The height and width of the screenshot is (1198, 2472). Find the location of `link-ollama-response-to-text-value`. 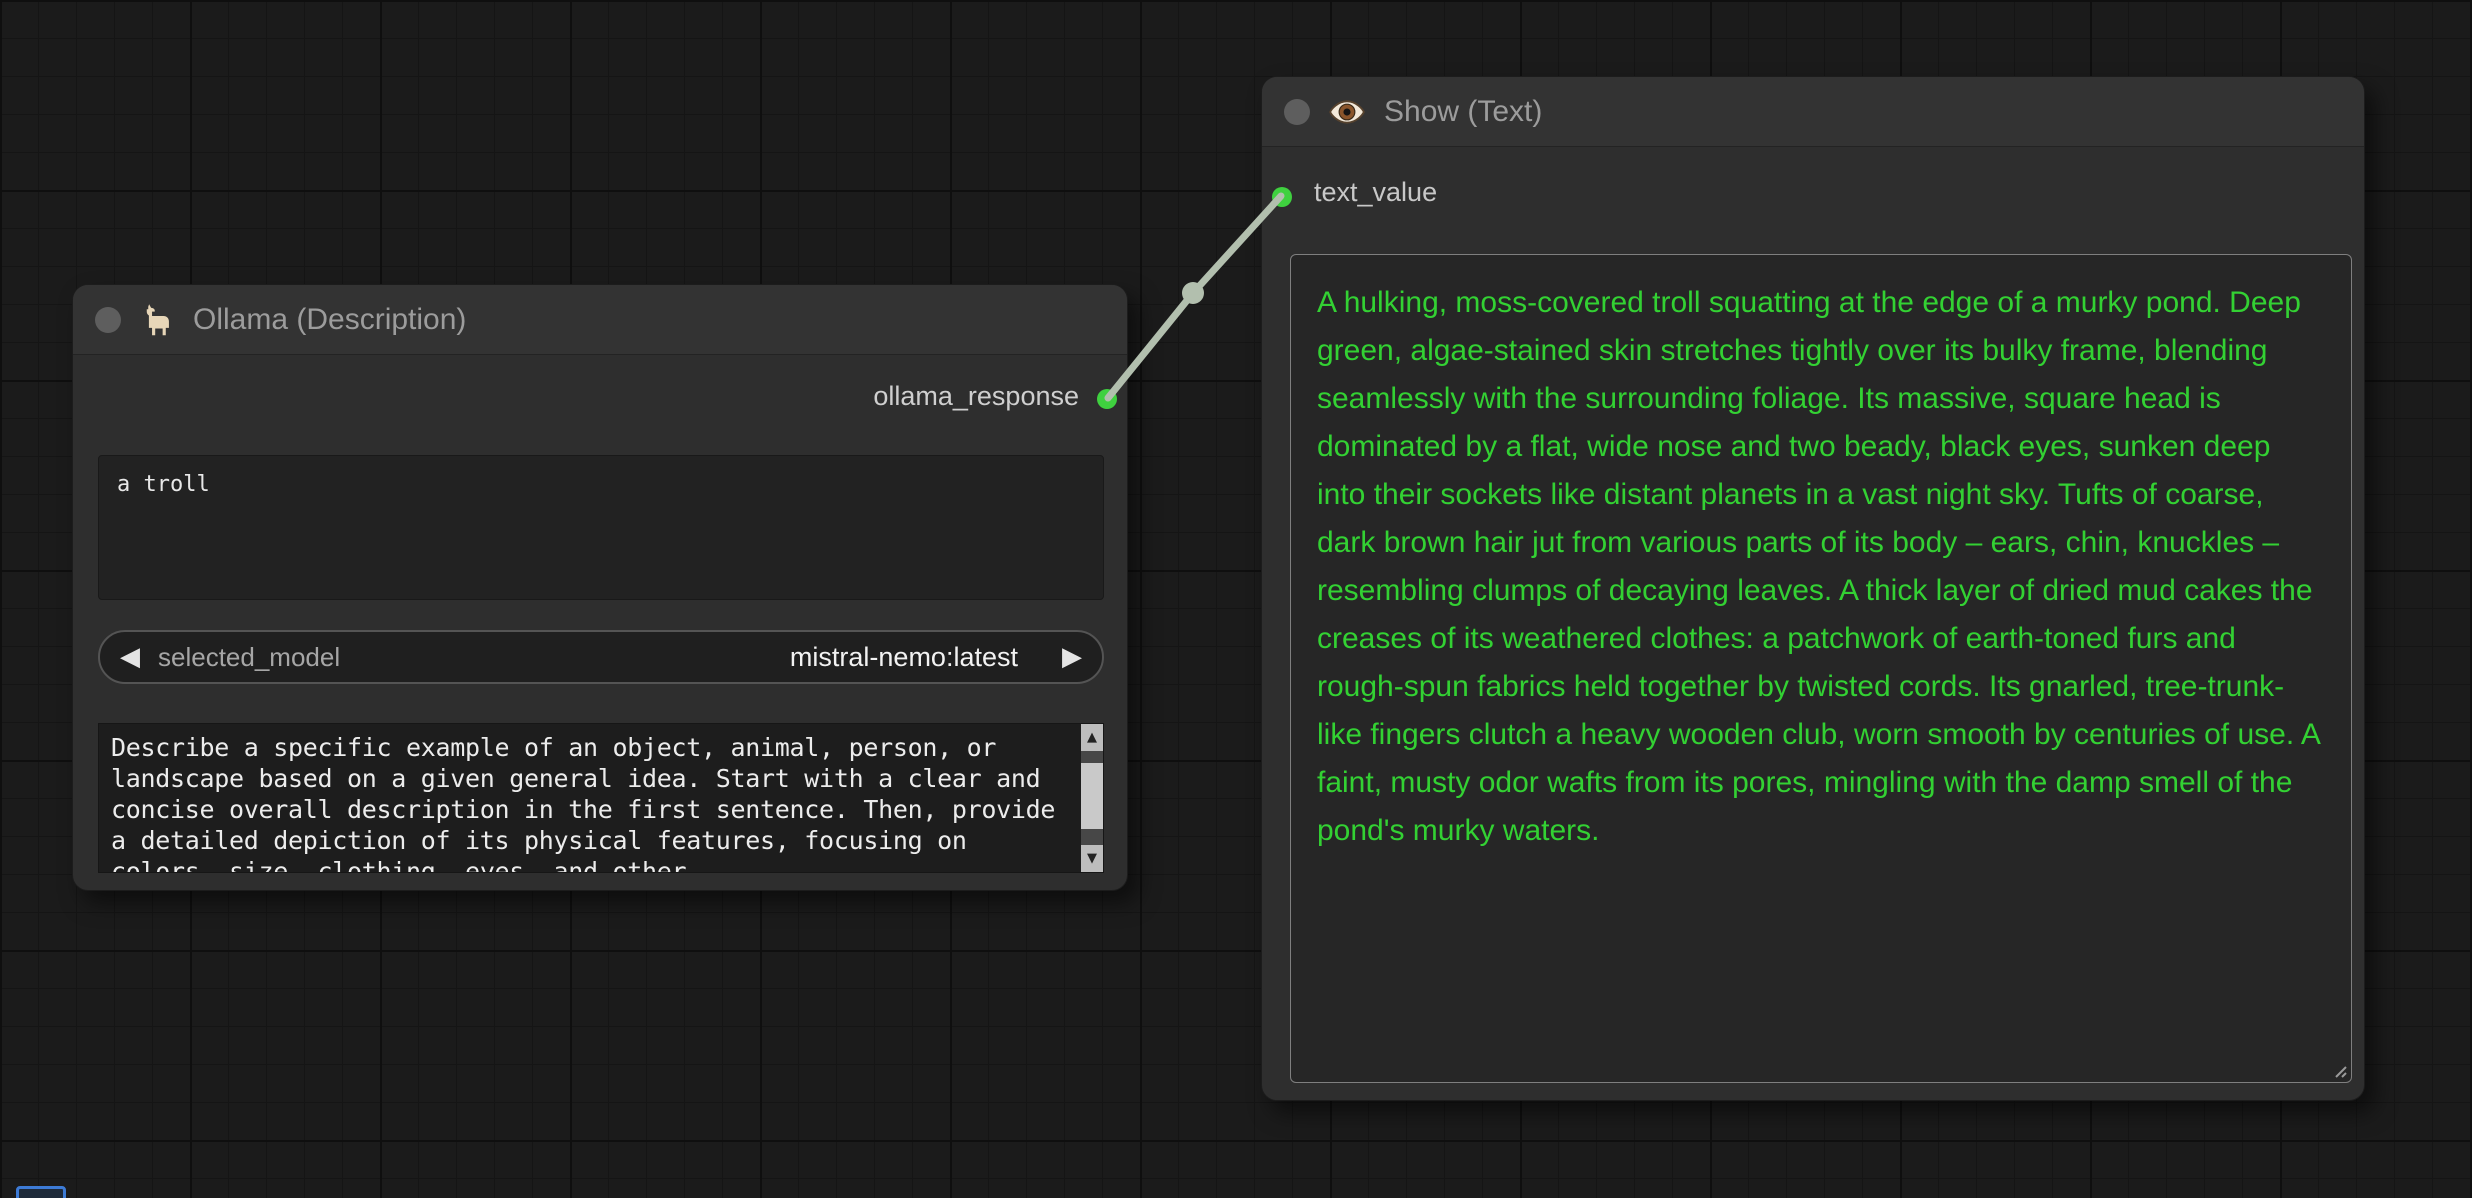

link-ollama-response-to-text-value is located at coordinates (1194, 297).